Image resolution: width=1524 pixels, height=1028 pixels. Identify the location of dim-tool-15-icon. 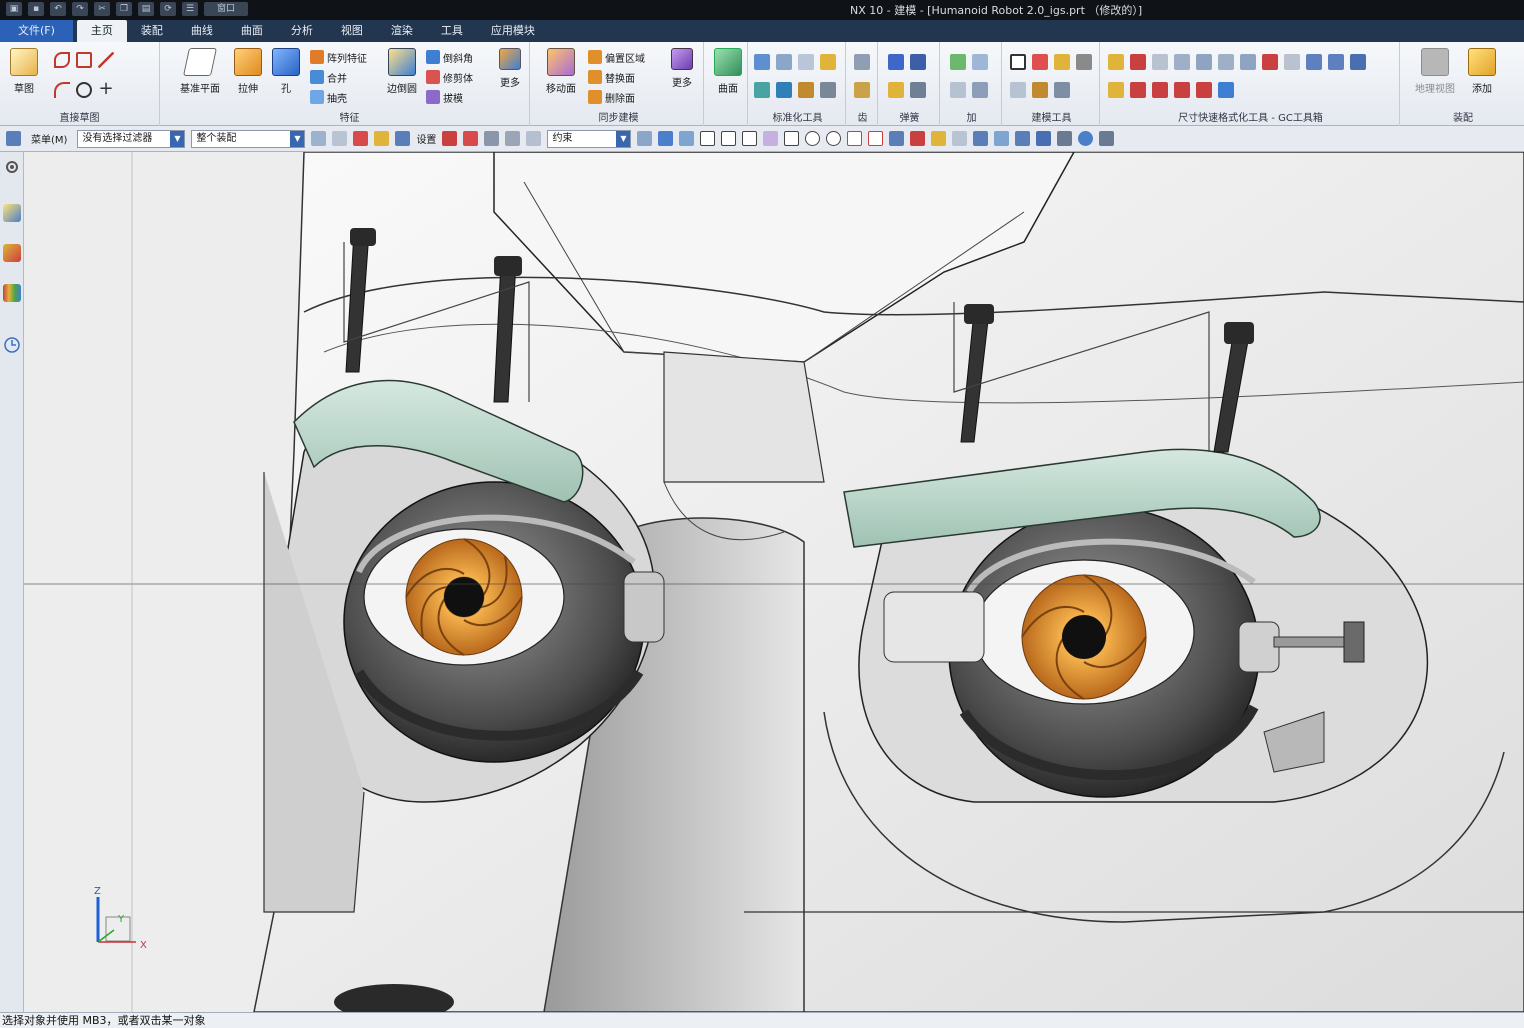
(1160, 90).